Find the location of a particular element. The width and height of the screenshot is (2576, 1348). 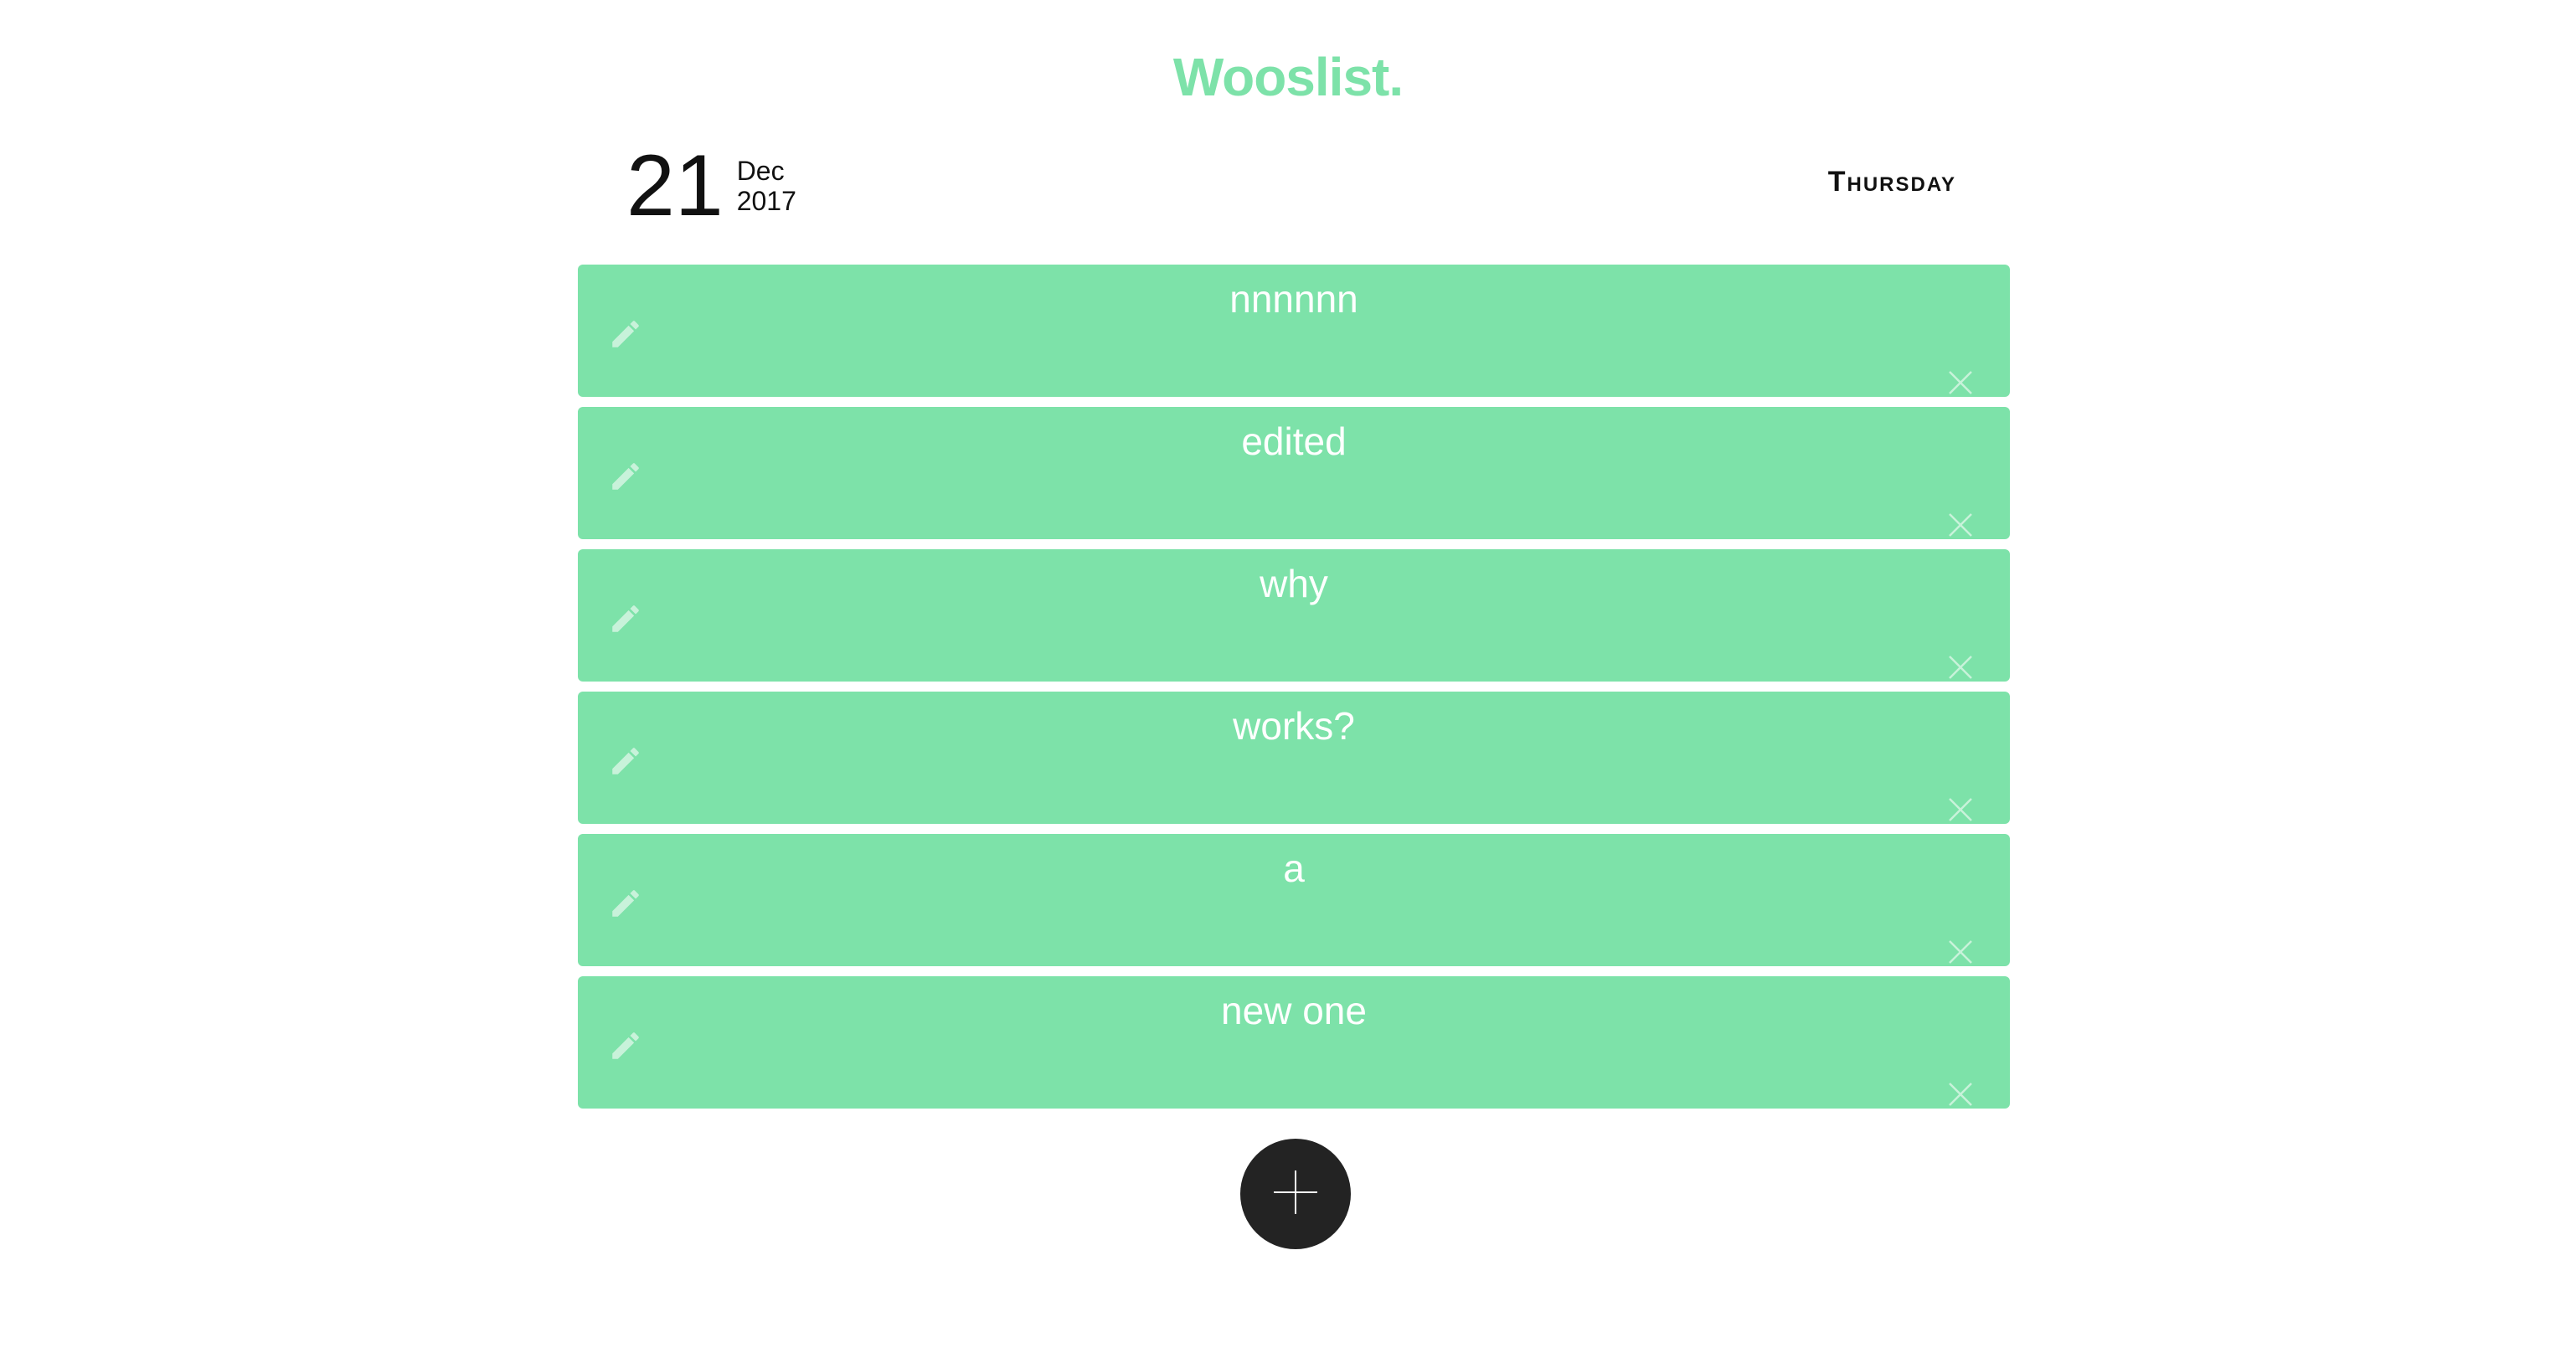

todo-text: nnnnnn is located at coordinates (1293, 299).